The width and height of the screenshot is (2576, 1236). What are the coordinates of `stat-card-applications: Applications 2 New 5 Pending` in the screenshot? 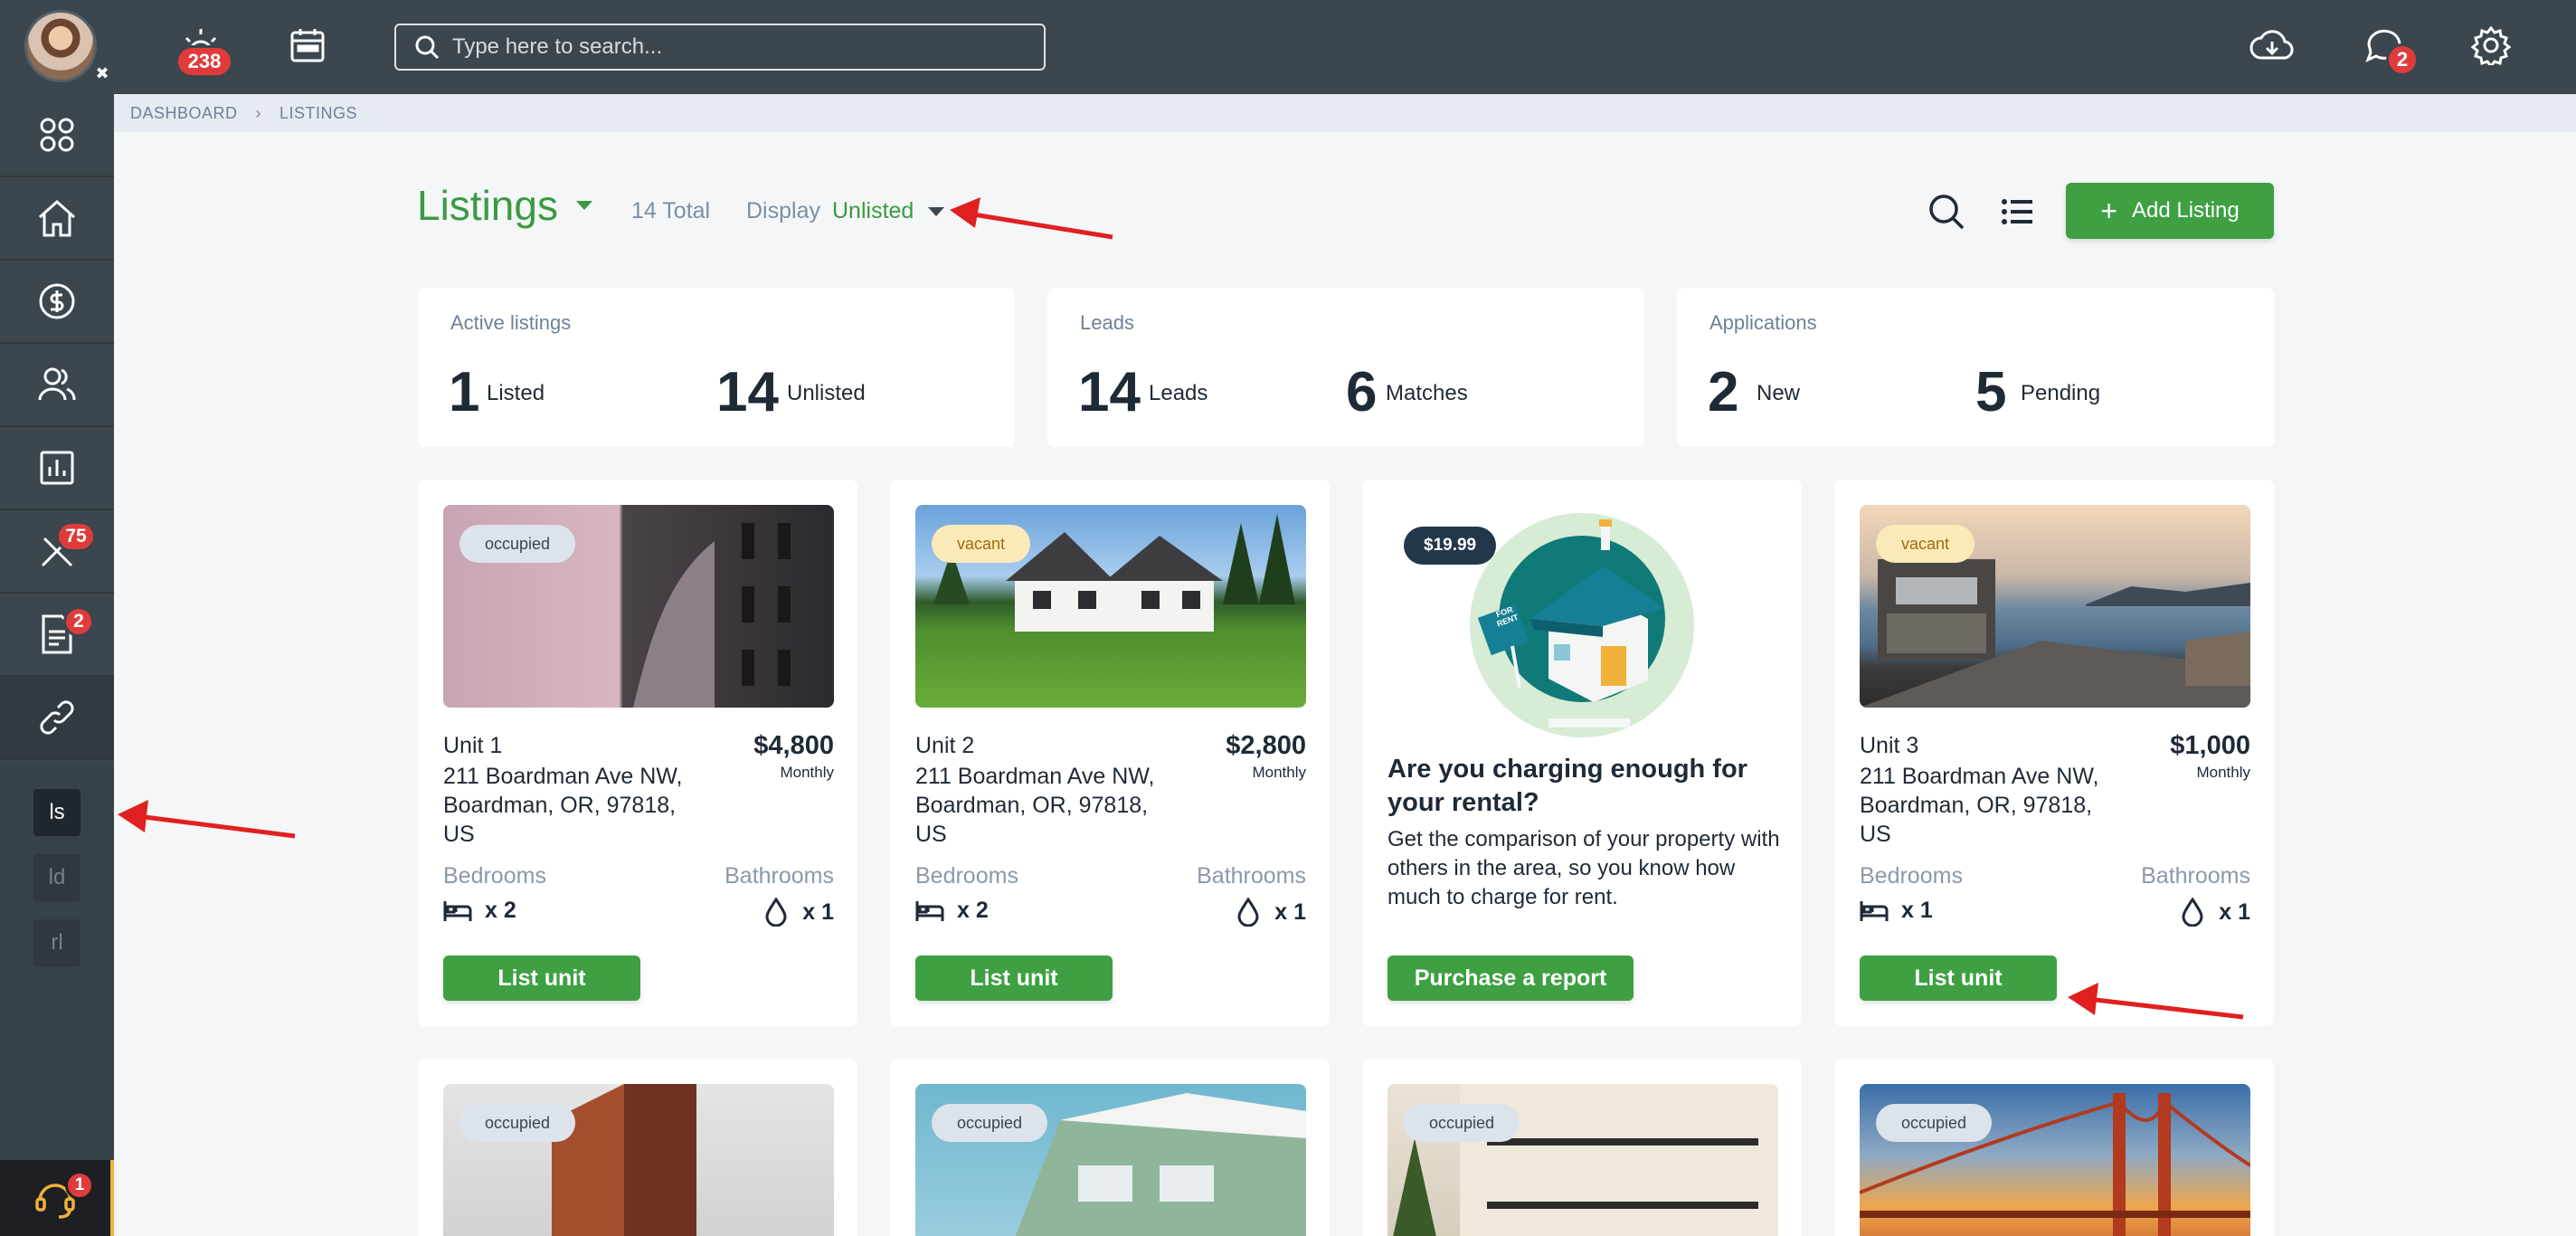 It's located at (1975, 367).